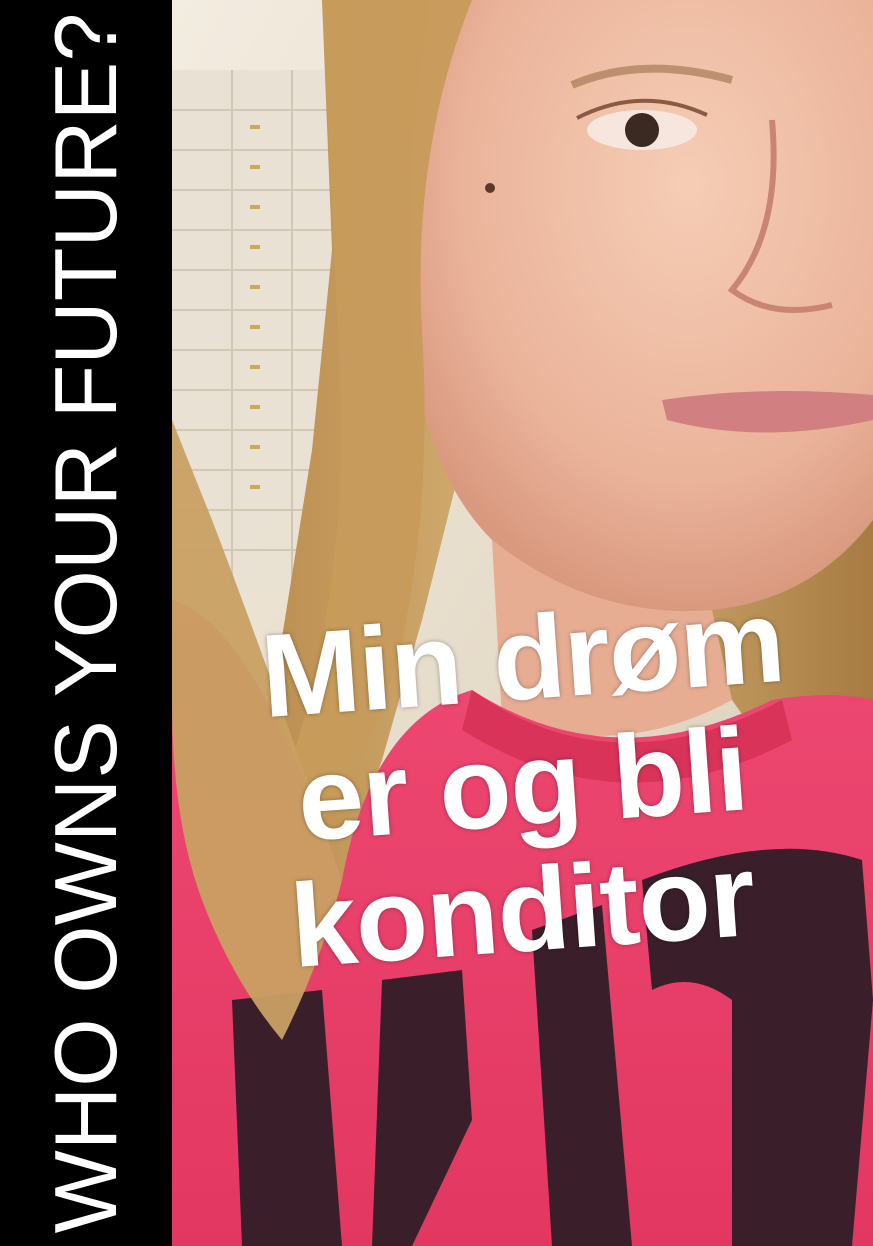 This screenshot has width=873, height=1246. I want to click on eye-iris, so click(642, 130).